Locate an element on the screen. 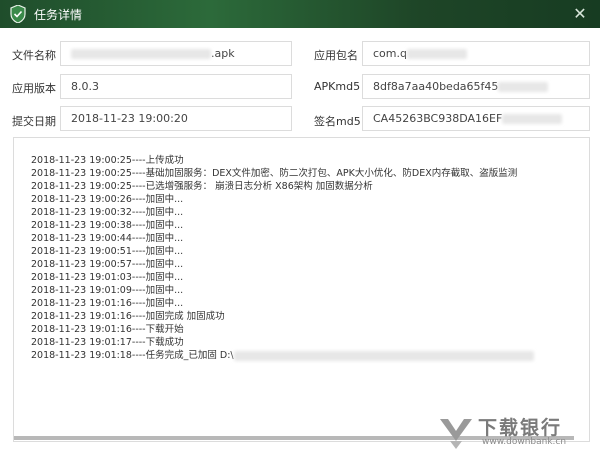 The image size is (600, 457). watermark-logo-icon is located at coordinates (456, 434).